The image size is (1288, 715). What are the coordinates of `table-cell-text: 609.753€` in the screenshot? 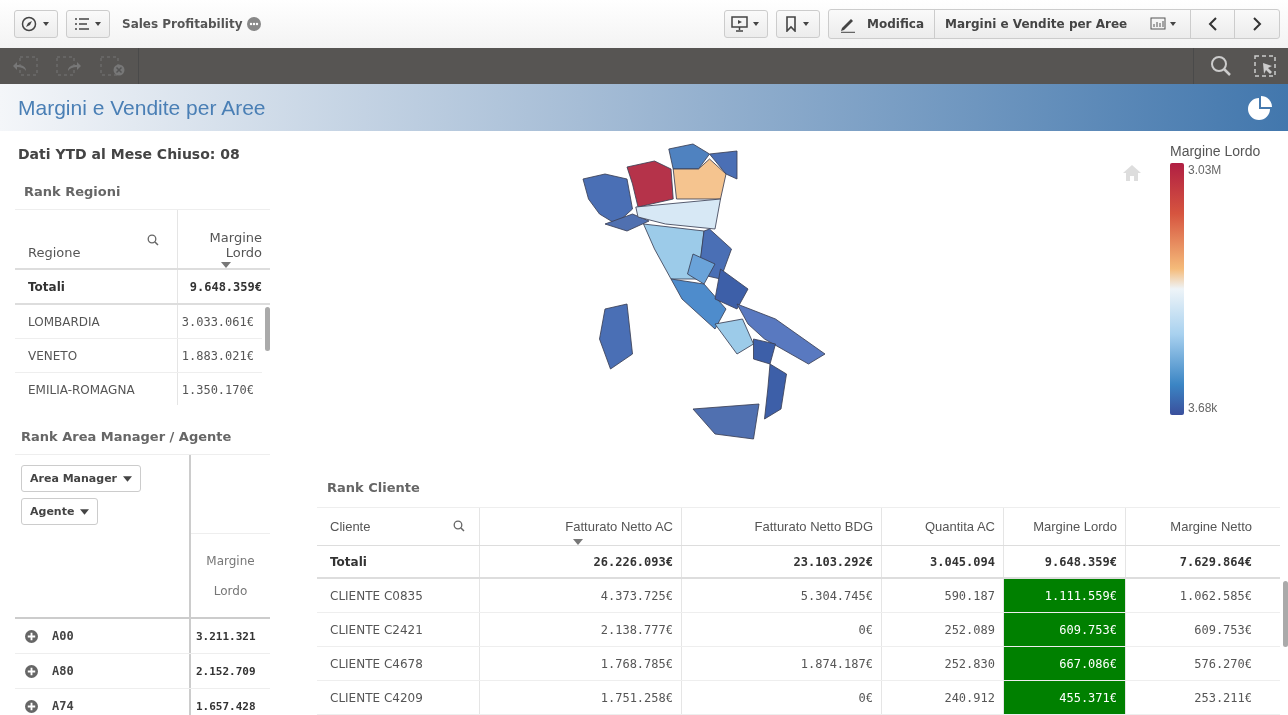 It's located at (1223, 630).